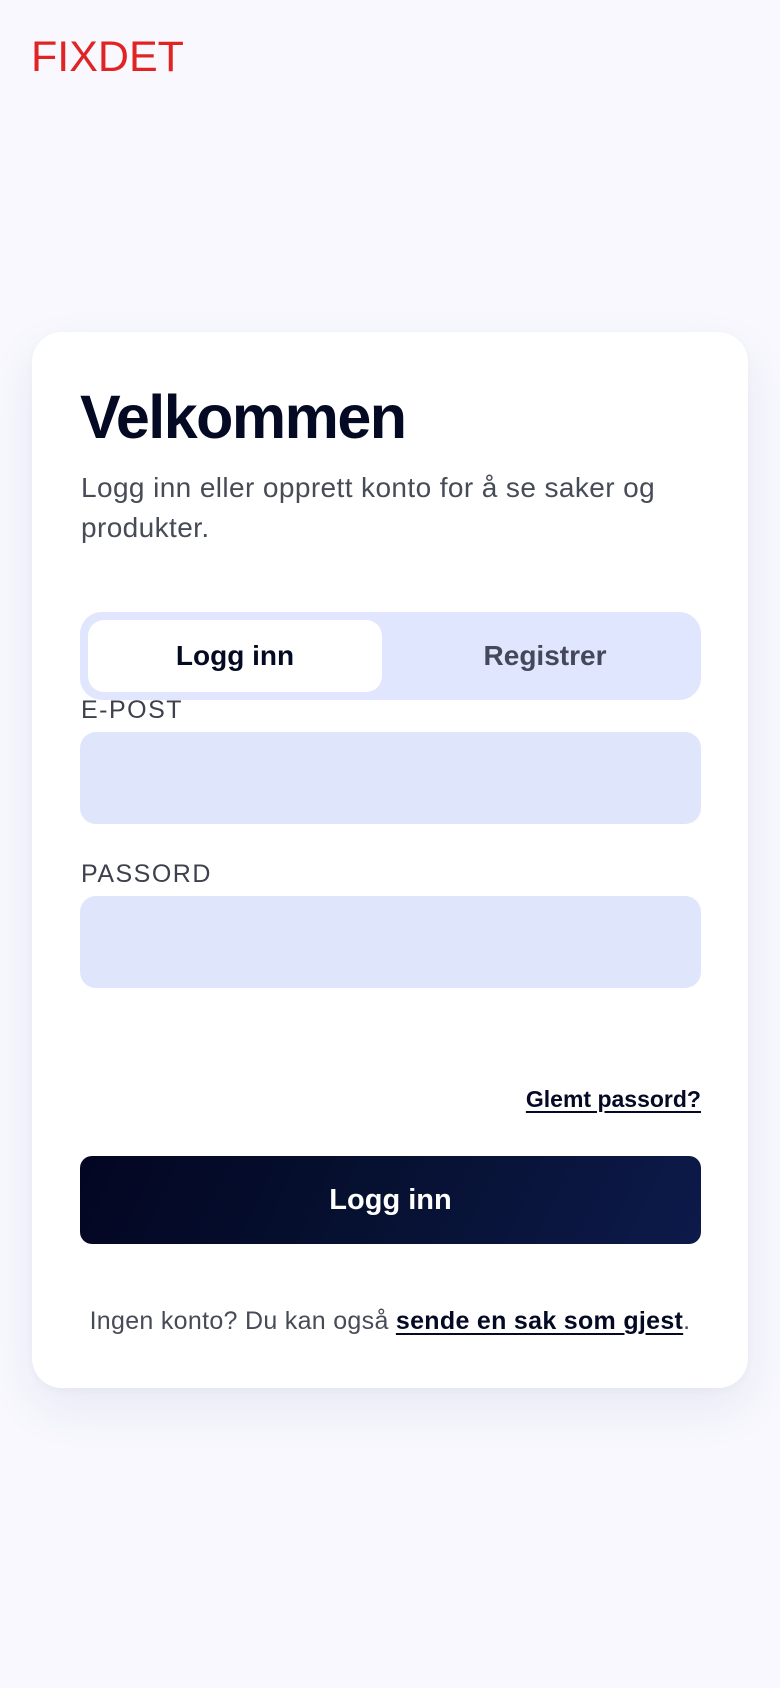 The width and height of the screenshot is (780, 1688). I want to click on guest-case-link: sende en sak som gjest, so click(539, 1321).